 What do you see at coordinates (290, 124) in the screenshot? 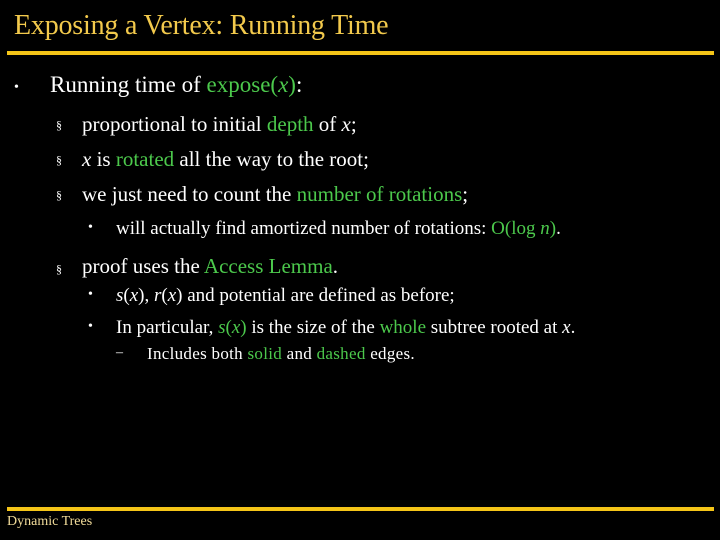
I see `highlight-depth: depth` at bounding box center [290, 124].